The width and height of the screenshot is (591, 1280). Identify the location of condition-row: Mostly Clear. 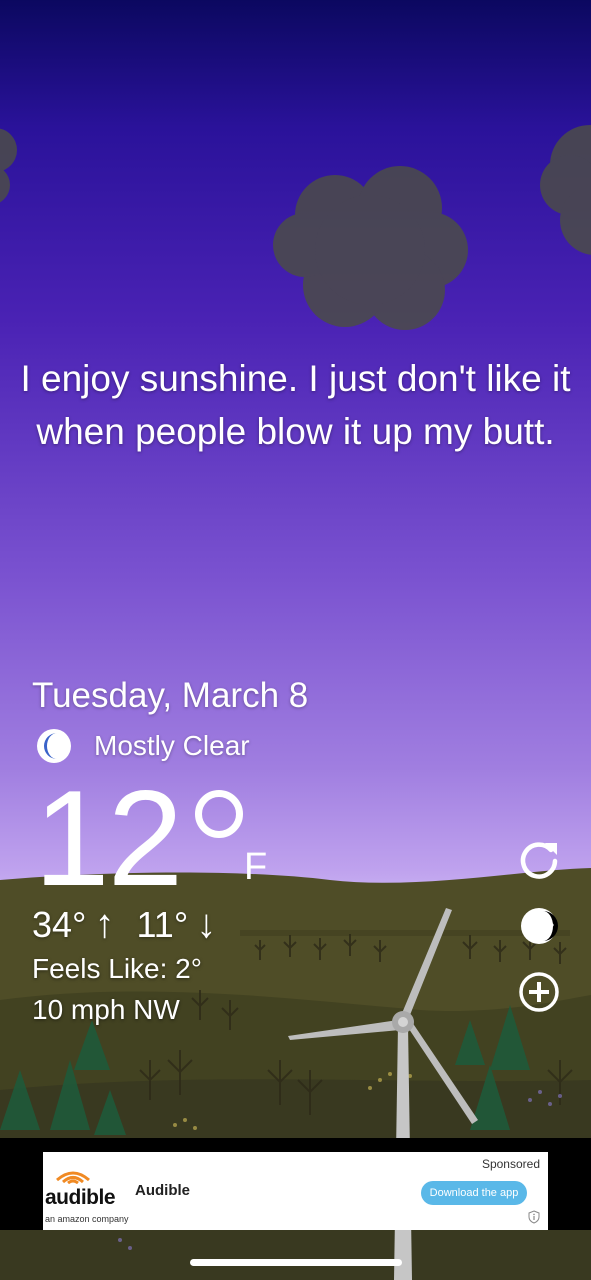
(143, 746).